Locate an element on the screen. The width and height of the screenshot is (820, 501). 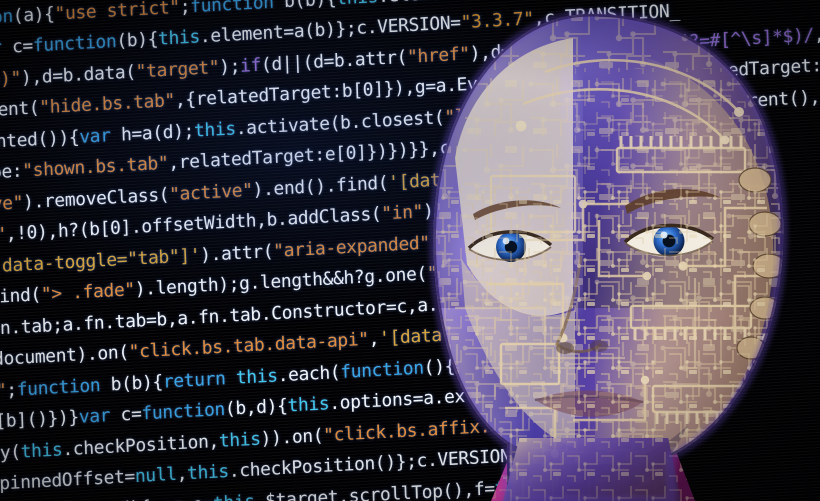
code-token: "shown.bs.tab" is located at coordinates (95, 167).